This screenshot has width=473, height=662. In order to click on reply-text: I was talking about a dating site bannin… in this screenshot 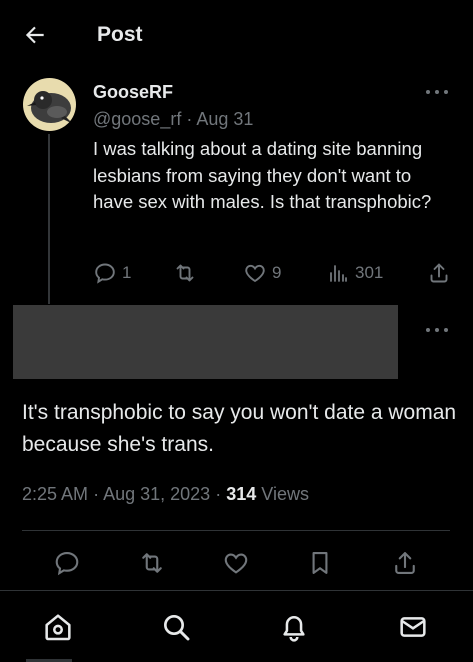, I will do `click(262, 175)`.